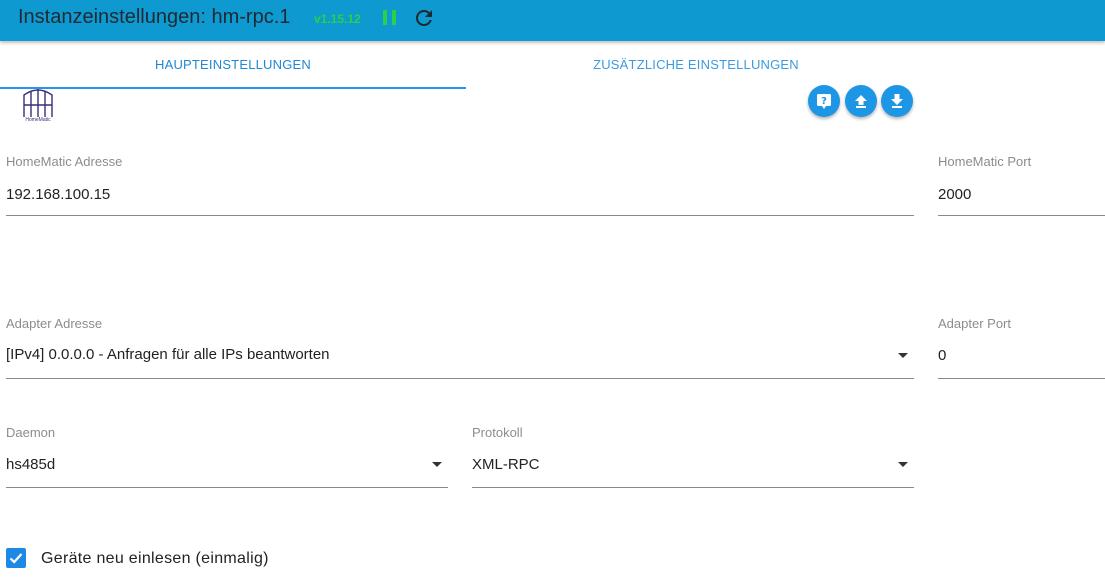 This screenshot has height=581, width=1105. What do you see at coordinates (155, 559) in the screenshot?
I see `reread-devices-label: Geräte neu einlesen (einmalig)` at bounding box center [155, 559].